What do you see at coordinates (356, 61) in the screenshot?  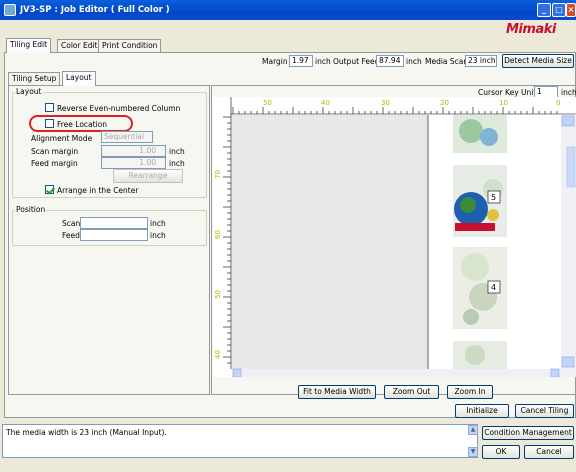 I see `output-feed-label: Output Feed` at bounding box center [356, 61].